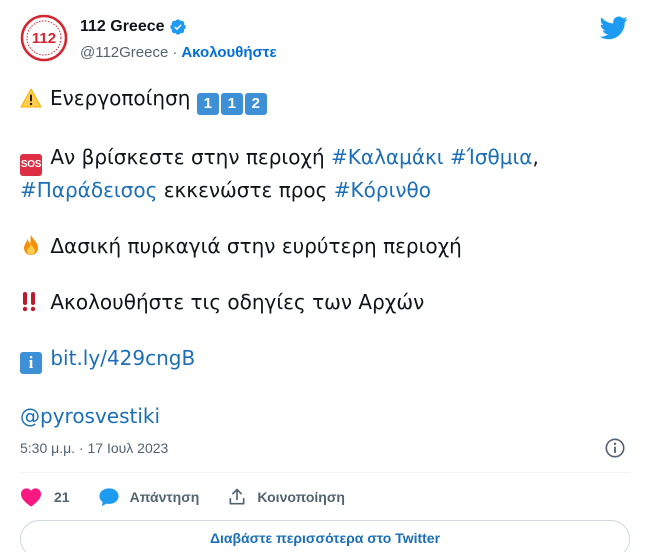 Image resolution: width=650 pixels, height=552 pixels. Describe the element at coordinates (614, 28) in the screenshot. I see `twitter-bird-icon` at that location.